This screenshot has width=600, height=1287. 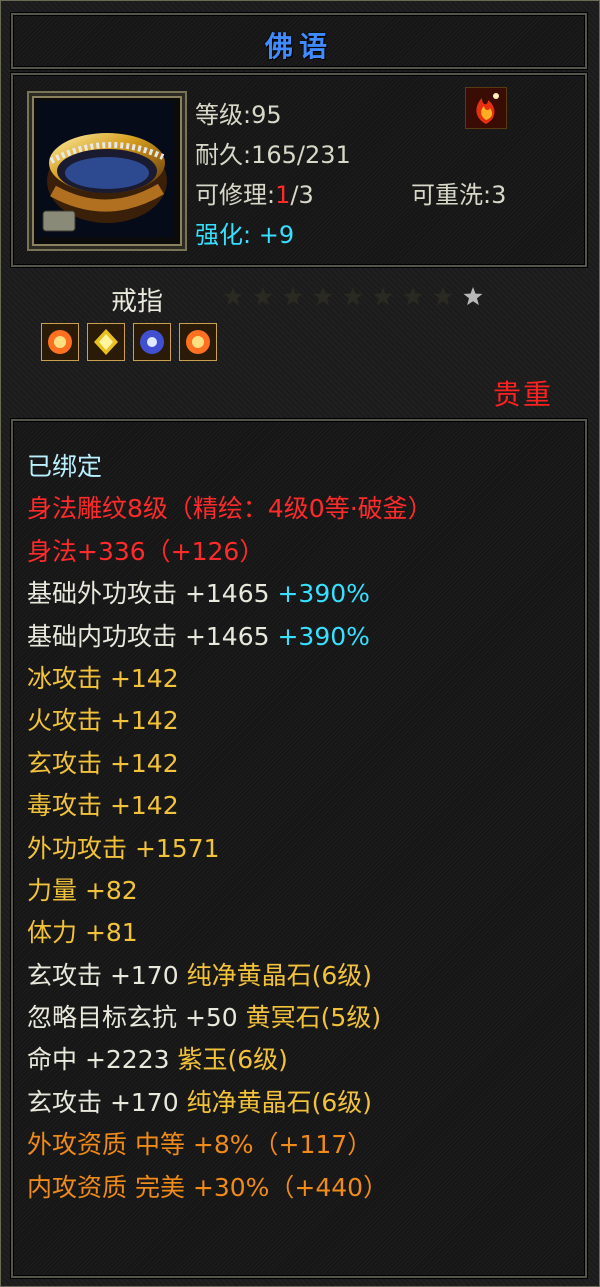 I want to click on enhance-value: +9, so click(x=276, y=235).